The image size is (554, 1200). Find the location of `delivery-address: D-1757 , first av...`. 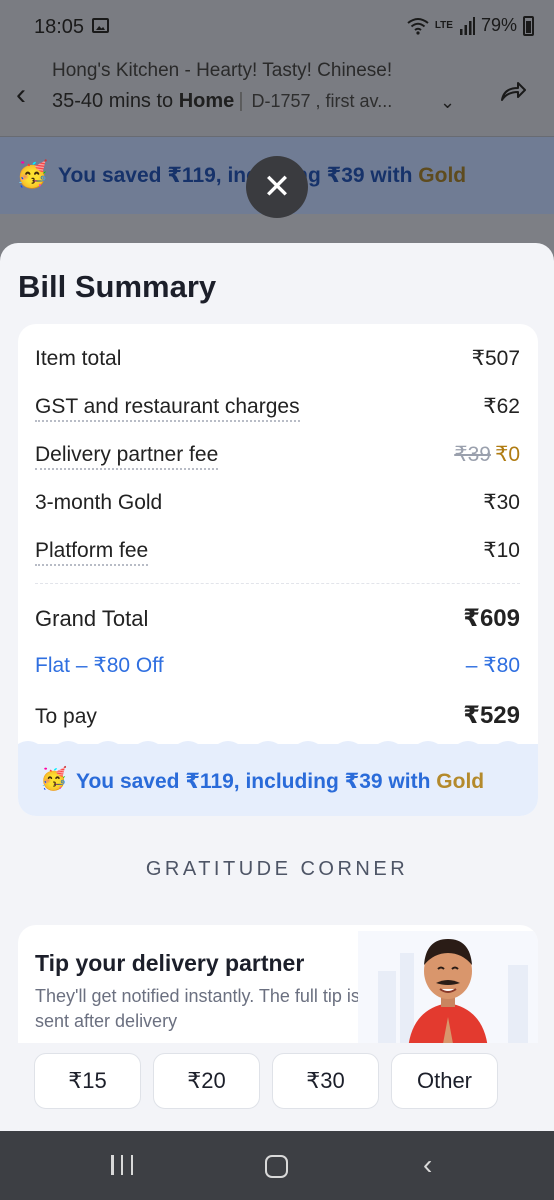

delivery-address: D-1757 , first av... is located at coordinates (322, 101).